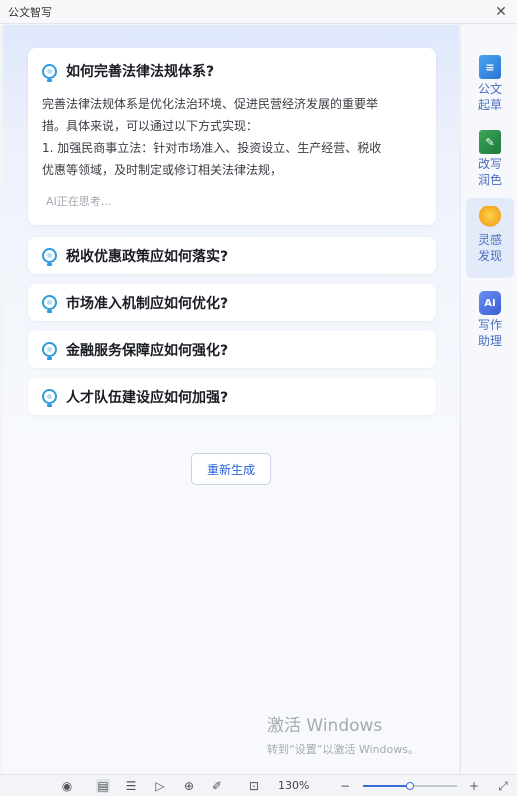 Image resolution: width=517 pixels, height=796 pixels. I want to click on status-bar: ◉ ▤ ☰ ▷ ⊕ ✐ ⊡ 130% − + ⤢, so click(258, 785).